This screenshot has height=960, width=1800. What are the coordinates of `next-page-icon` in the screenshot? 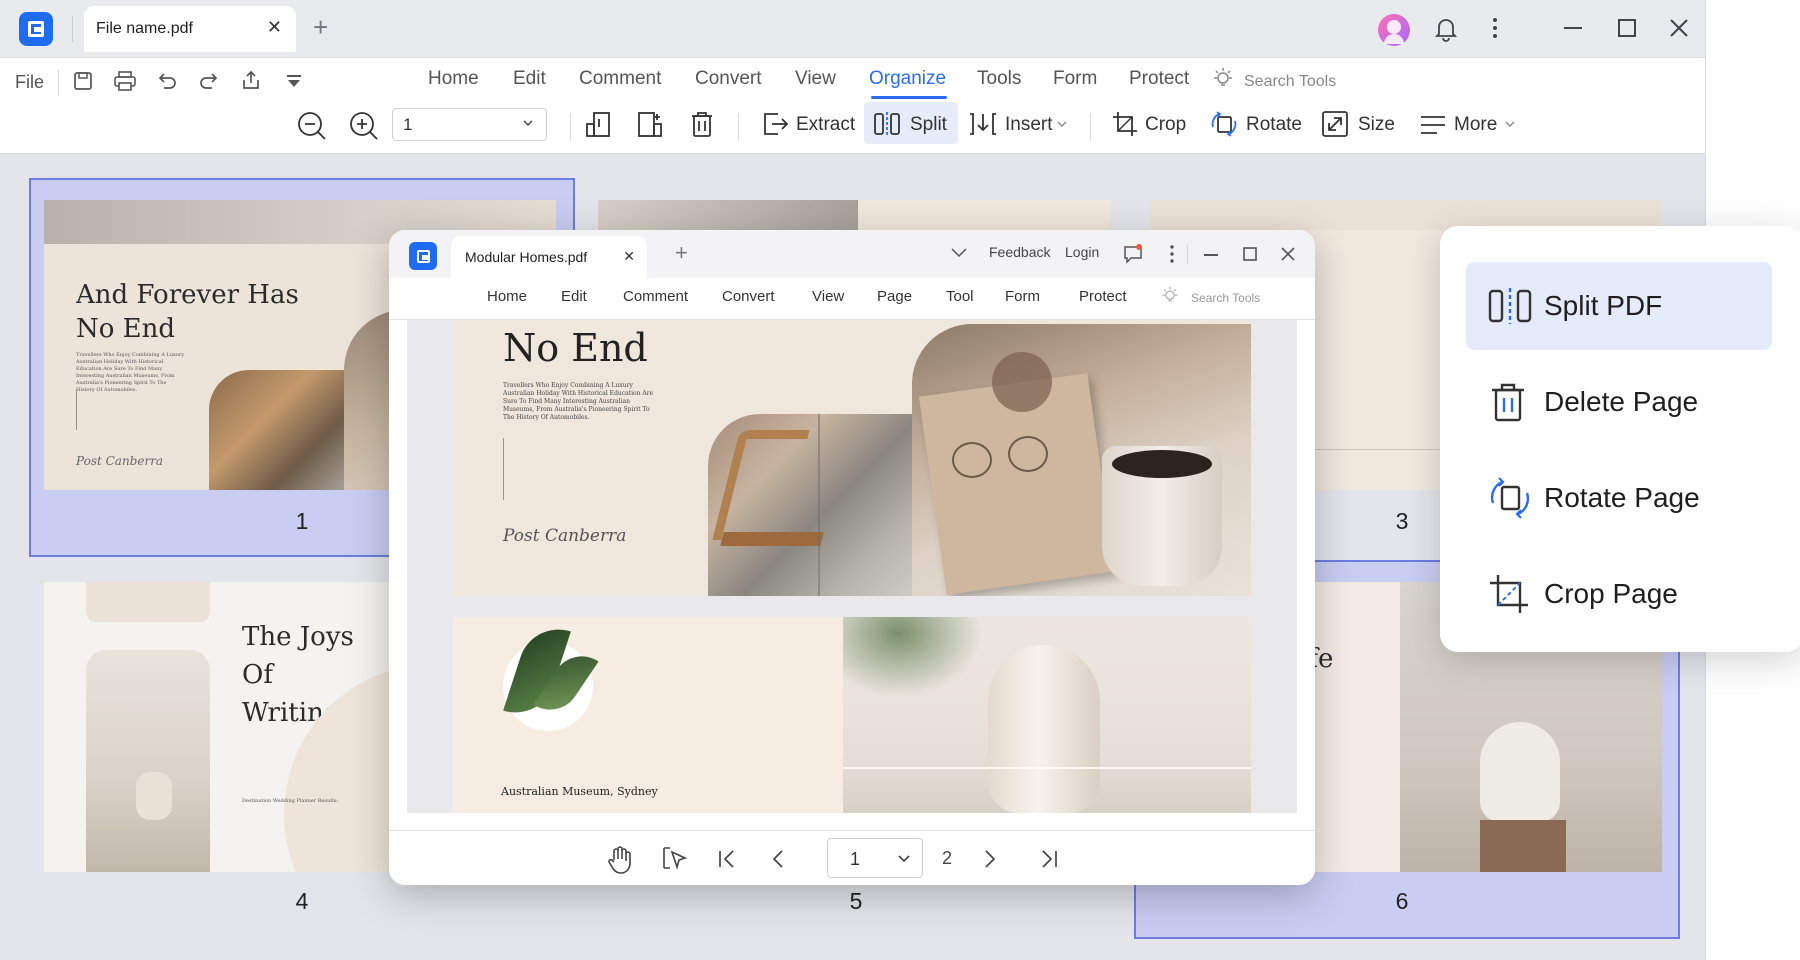 It's located at (990, 859).